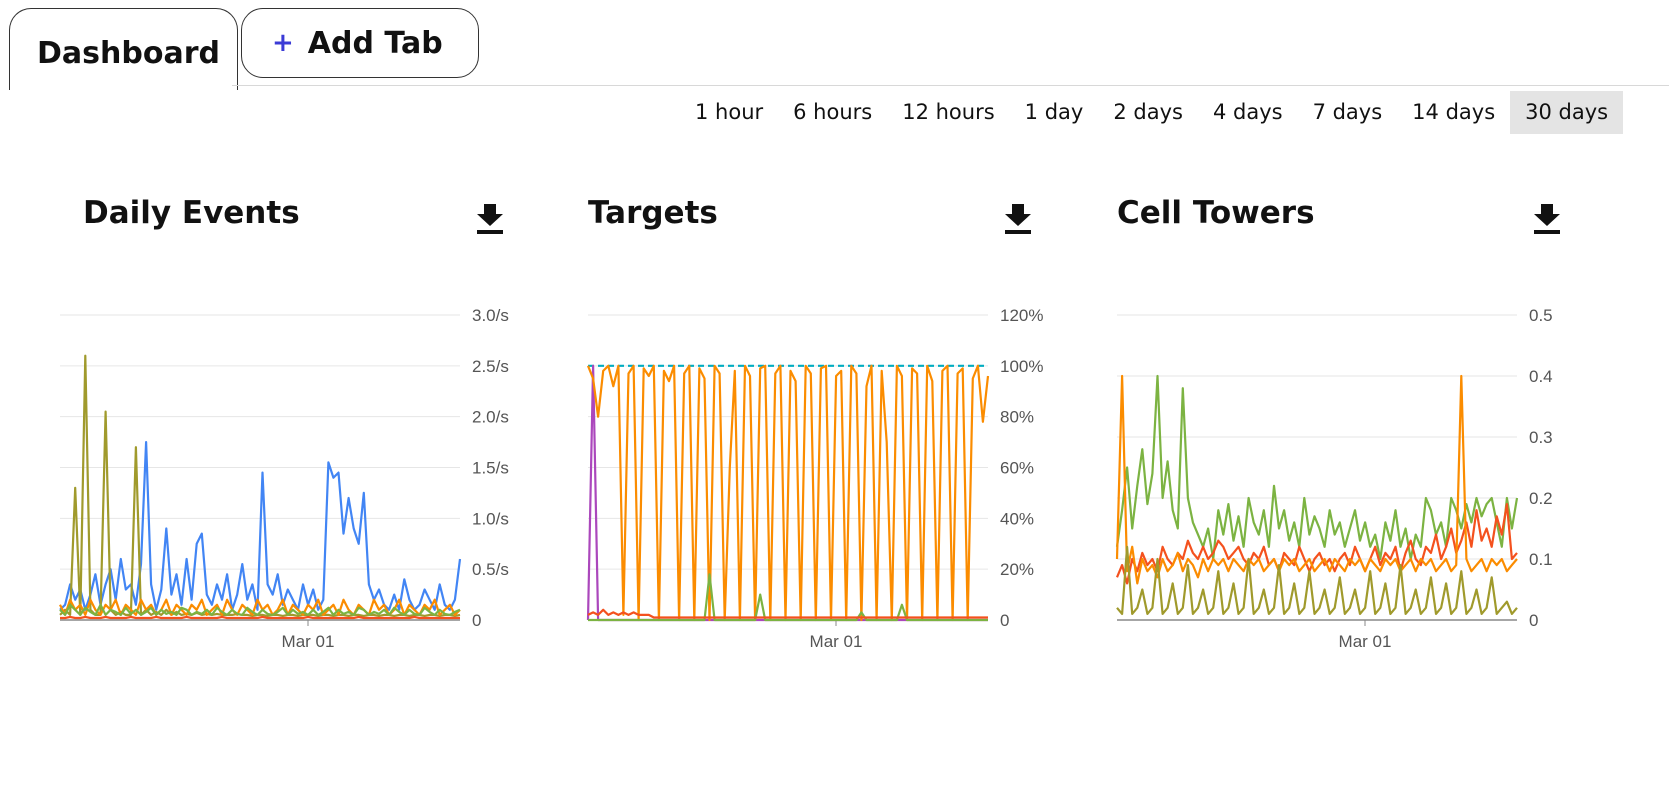 This screenshot has width=1669, height=812. I want to click on tab-divider, so click(950, 85).